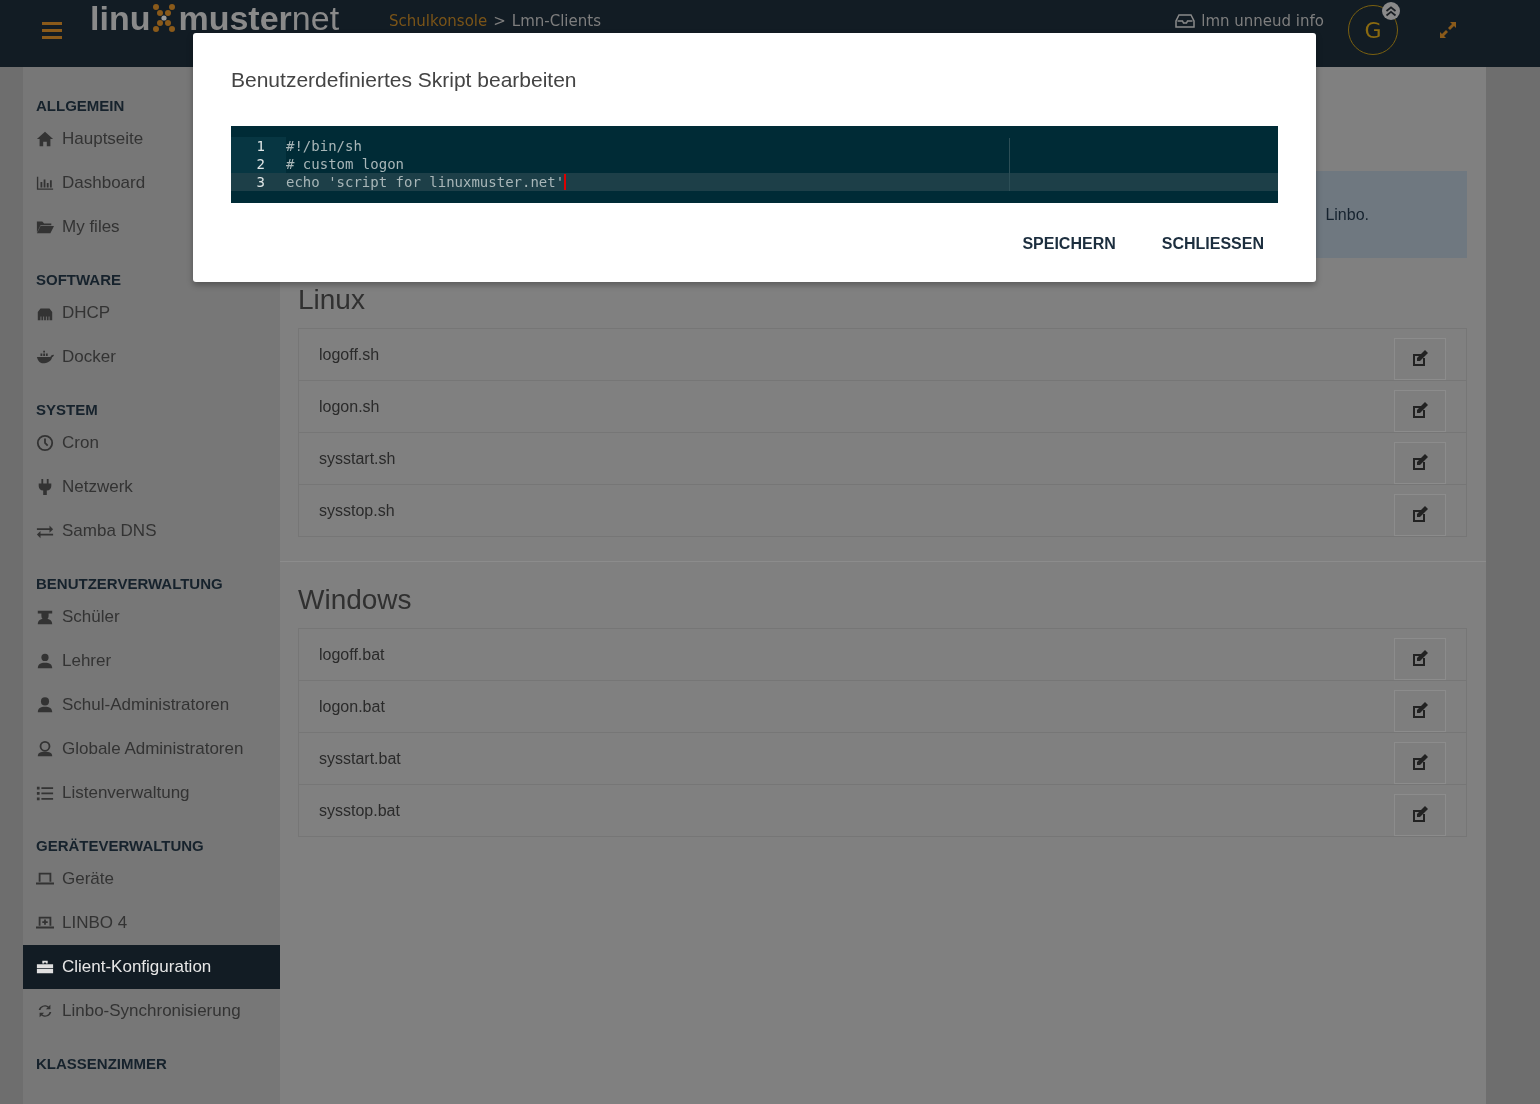 The height and width of the screenshot is (1104, 1540). Describe the element at coordinates (1185, 21) in the screenshot. I see `tray-icon` at that location.